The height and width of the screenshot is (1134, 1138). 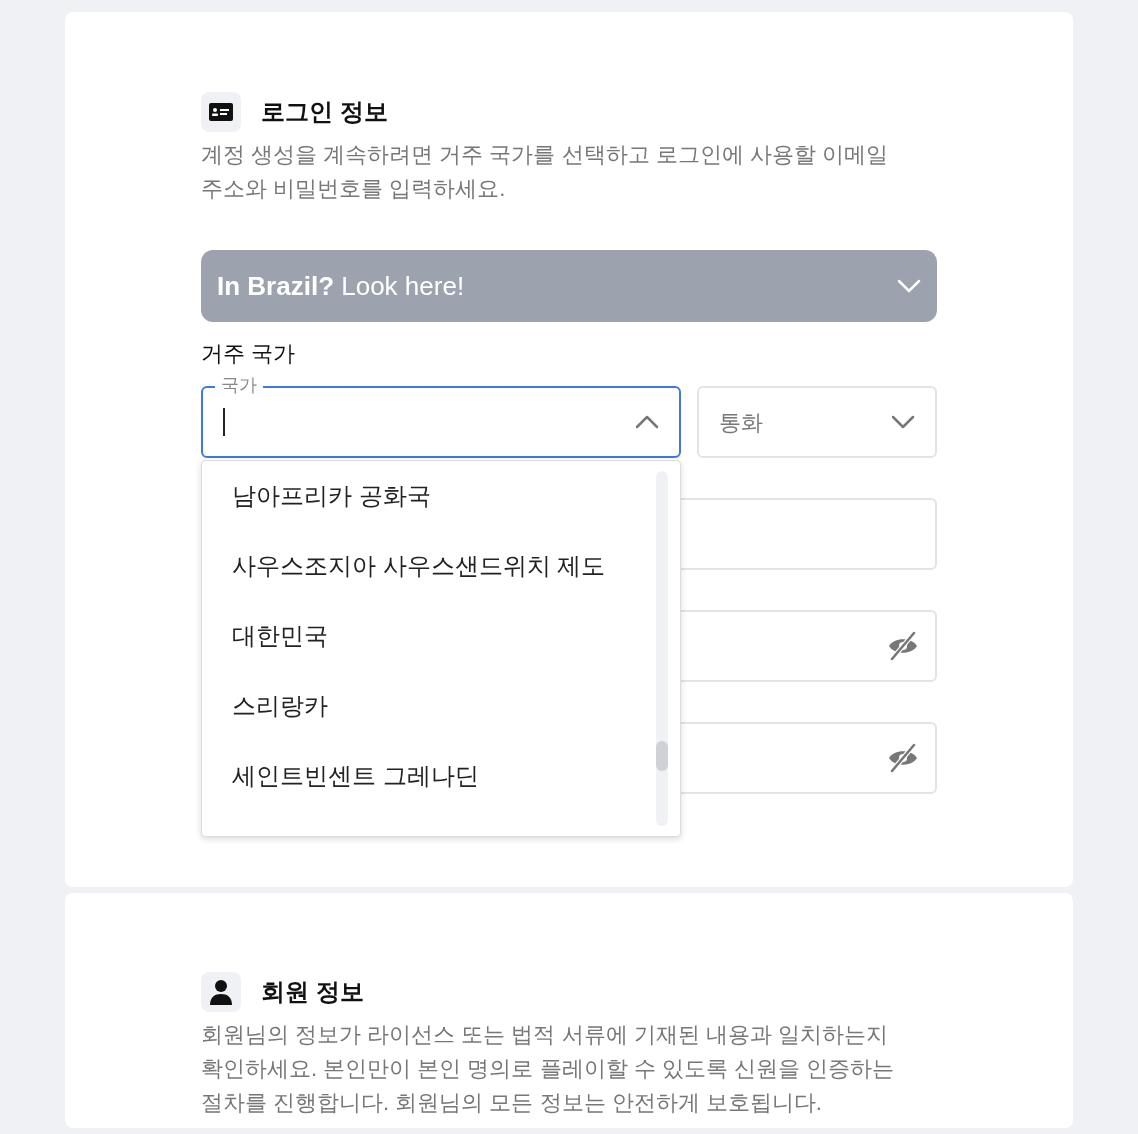 What do you see at coordinates (909, 286) in the screenshot?
I see `chevron-icon` at bounding box center [909, 286].